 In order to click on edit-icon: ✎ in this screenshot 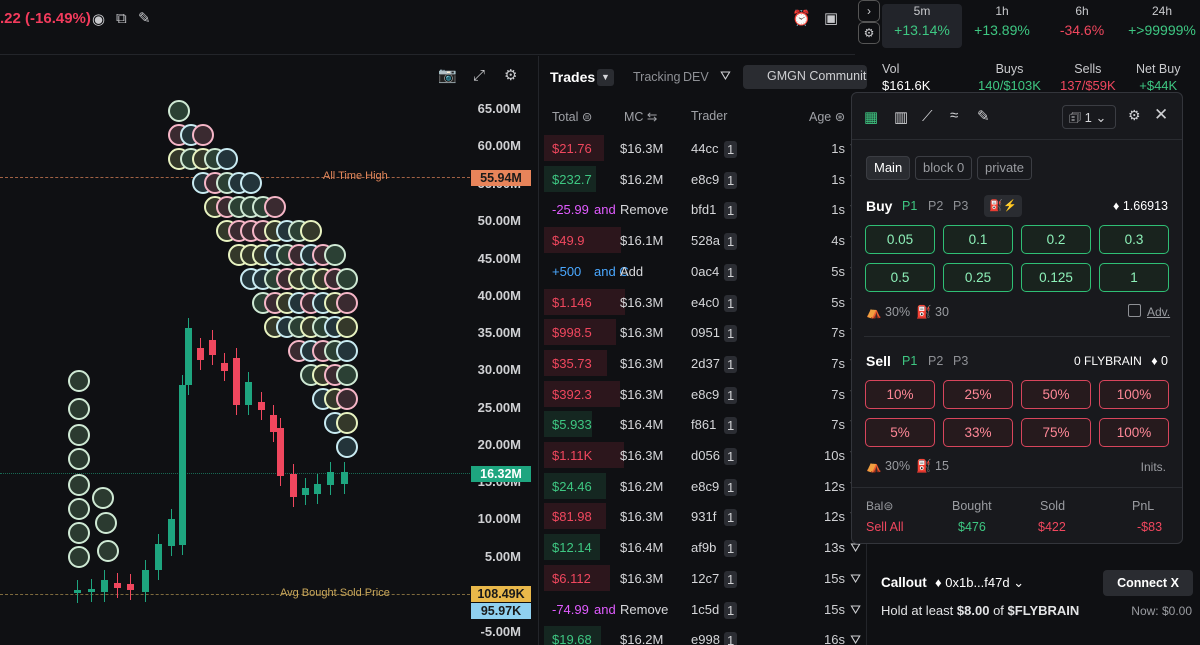, I will do `click(983, 116)`.